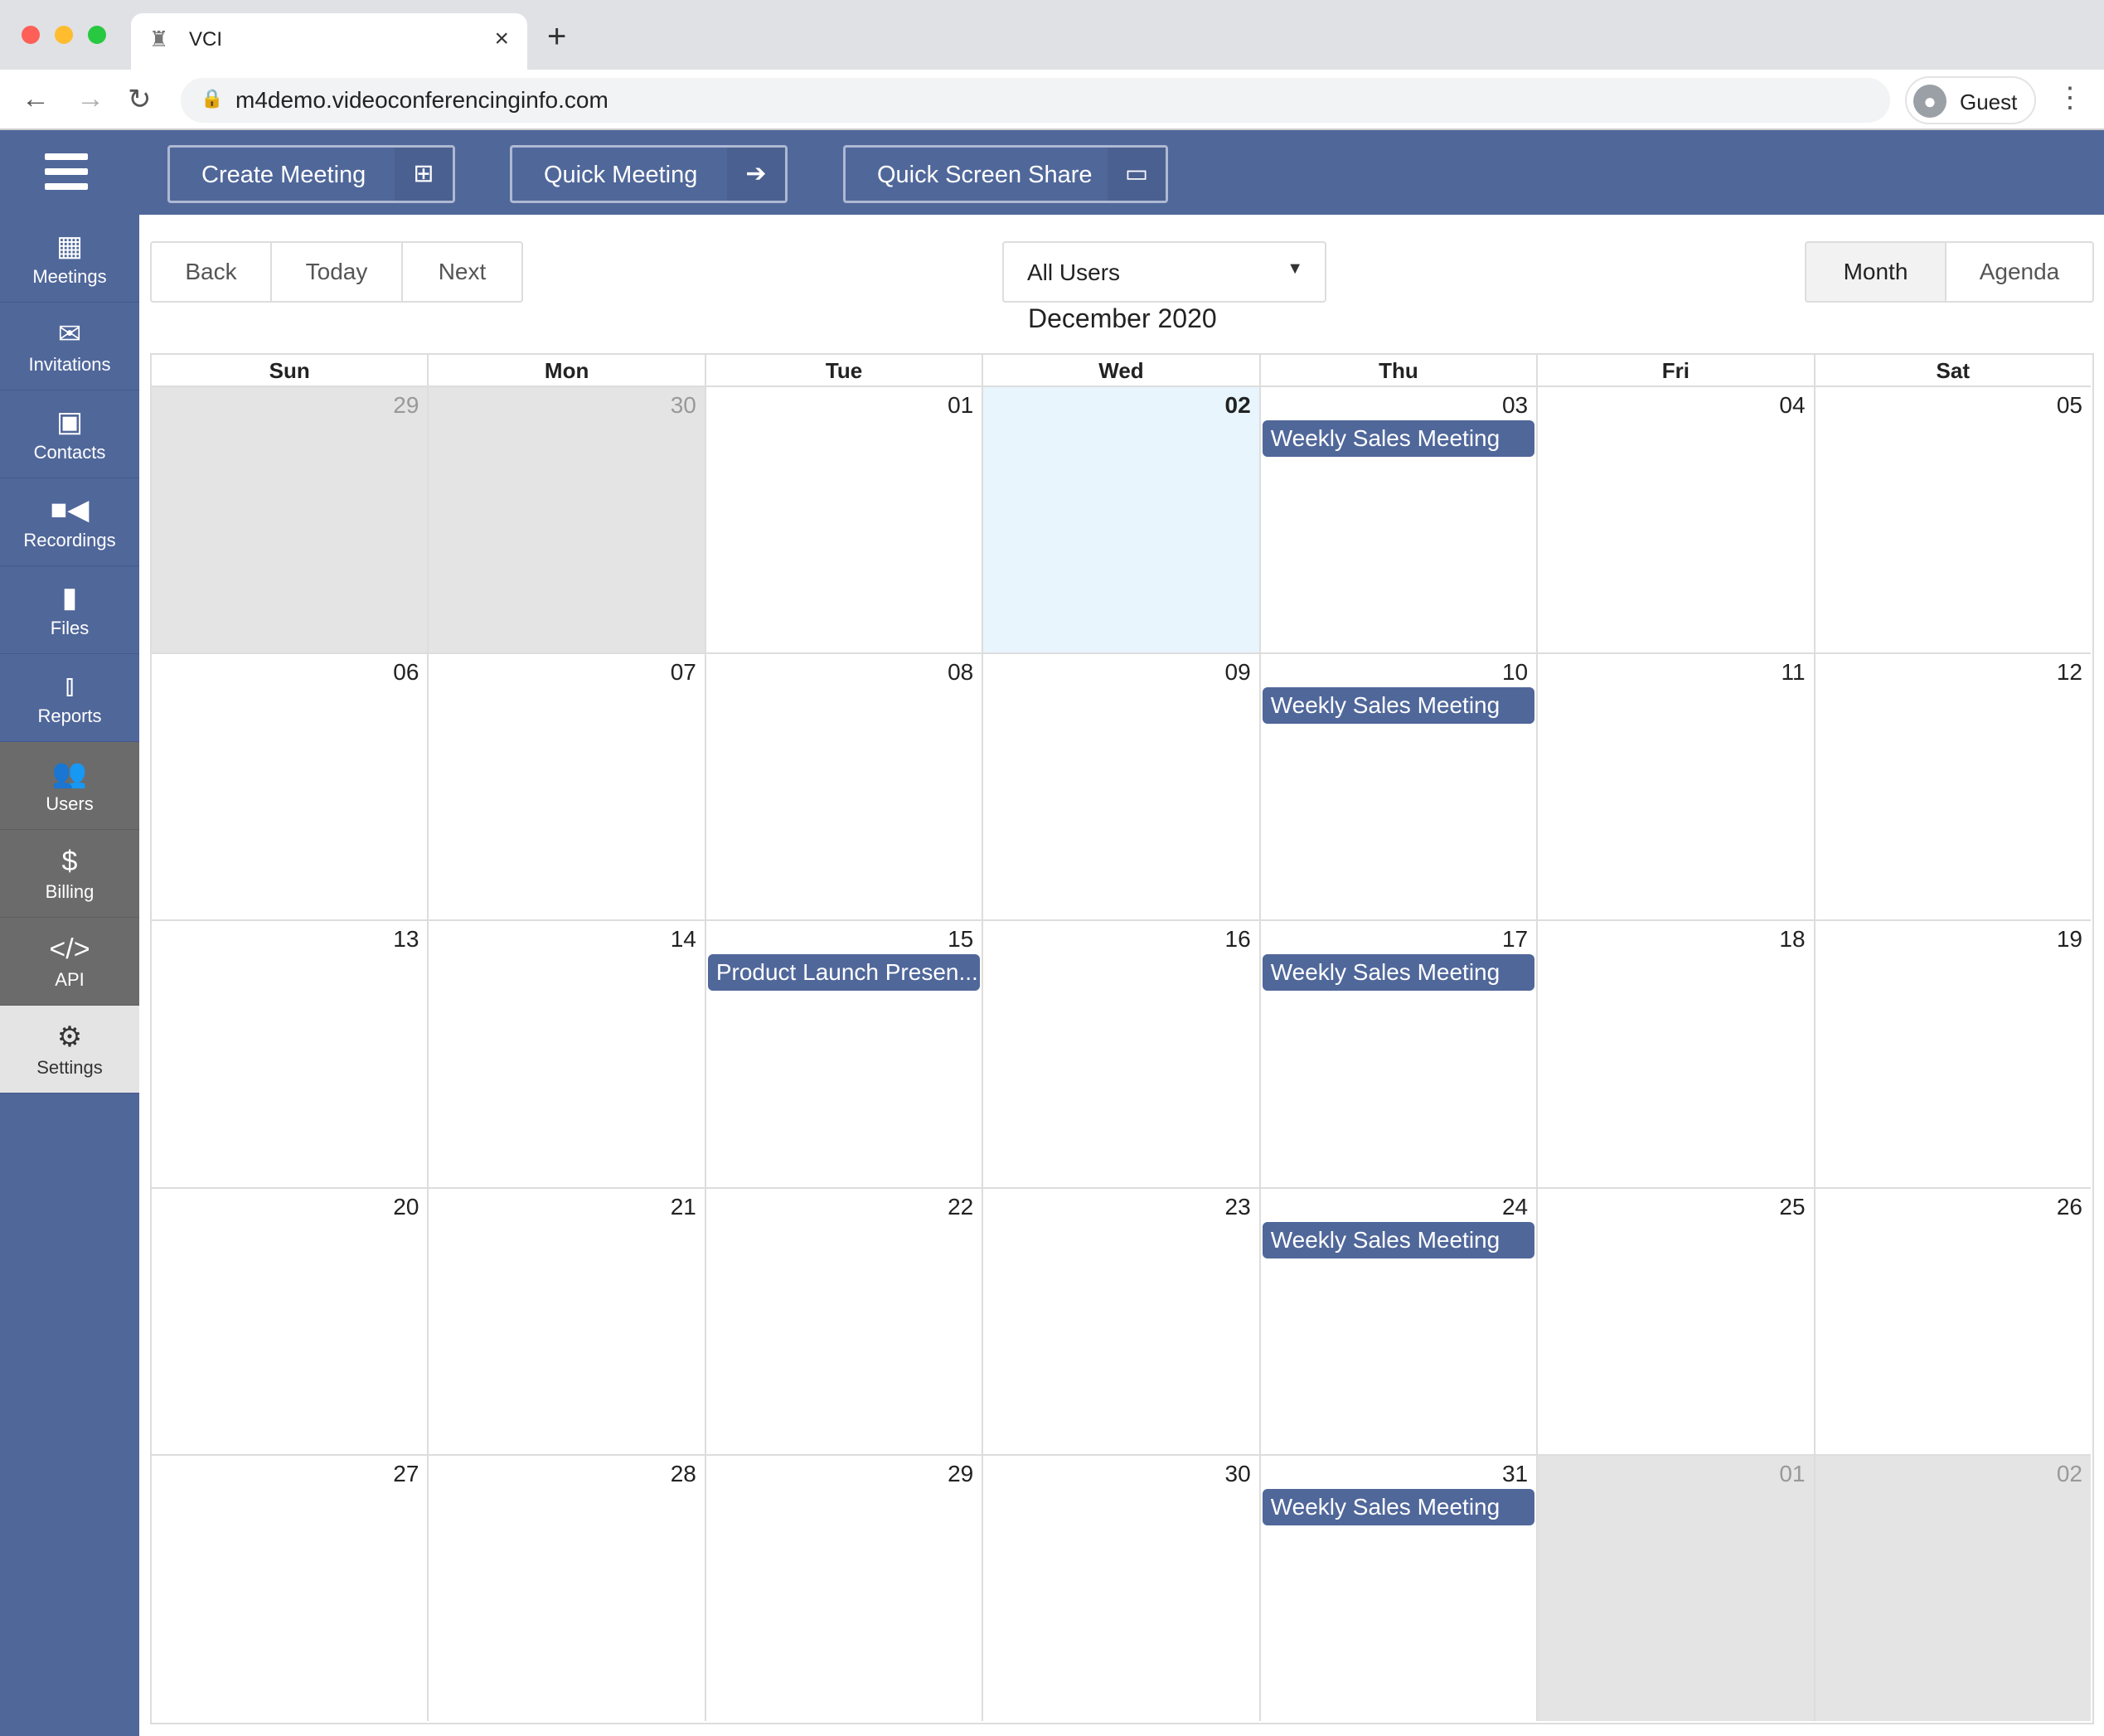 This screenshot has width=2104, height=1736. What do you see at coordinates (1164, 272) in the screenshot?
I see `user-filter-select: All Users ▼` at bounding box center [1164, 272].